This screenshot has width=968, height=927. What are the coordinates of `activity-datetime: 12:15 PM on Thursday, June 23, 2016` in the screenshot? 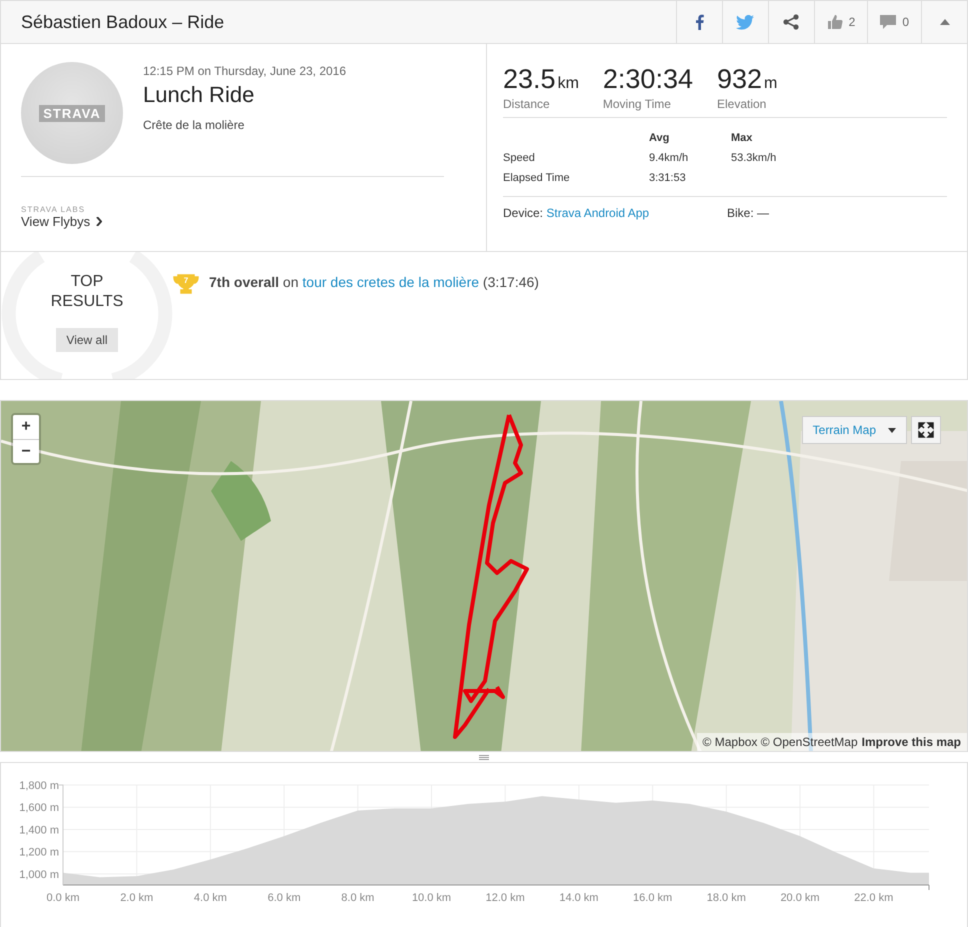 It's located at (244, 71).